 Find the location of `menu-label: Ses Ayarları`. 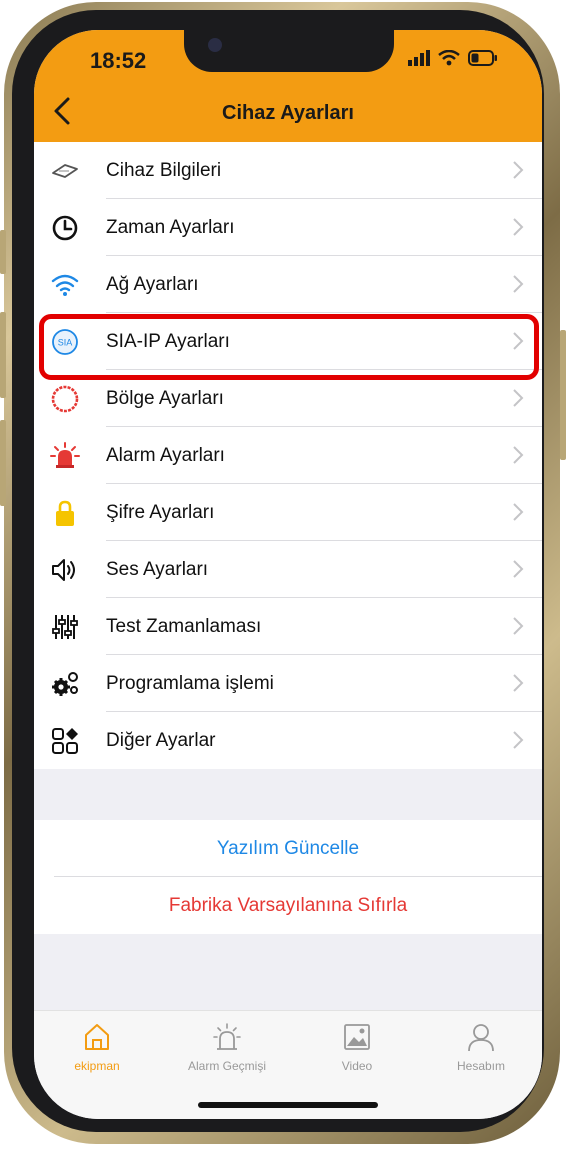

menu-label: Ses Ayarları is located at coordinates (157, 569).